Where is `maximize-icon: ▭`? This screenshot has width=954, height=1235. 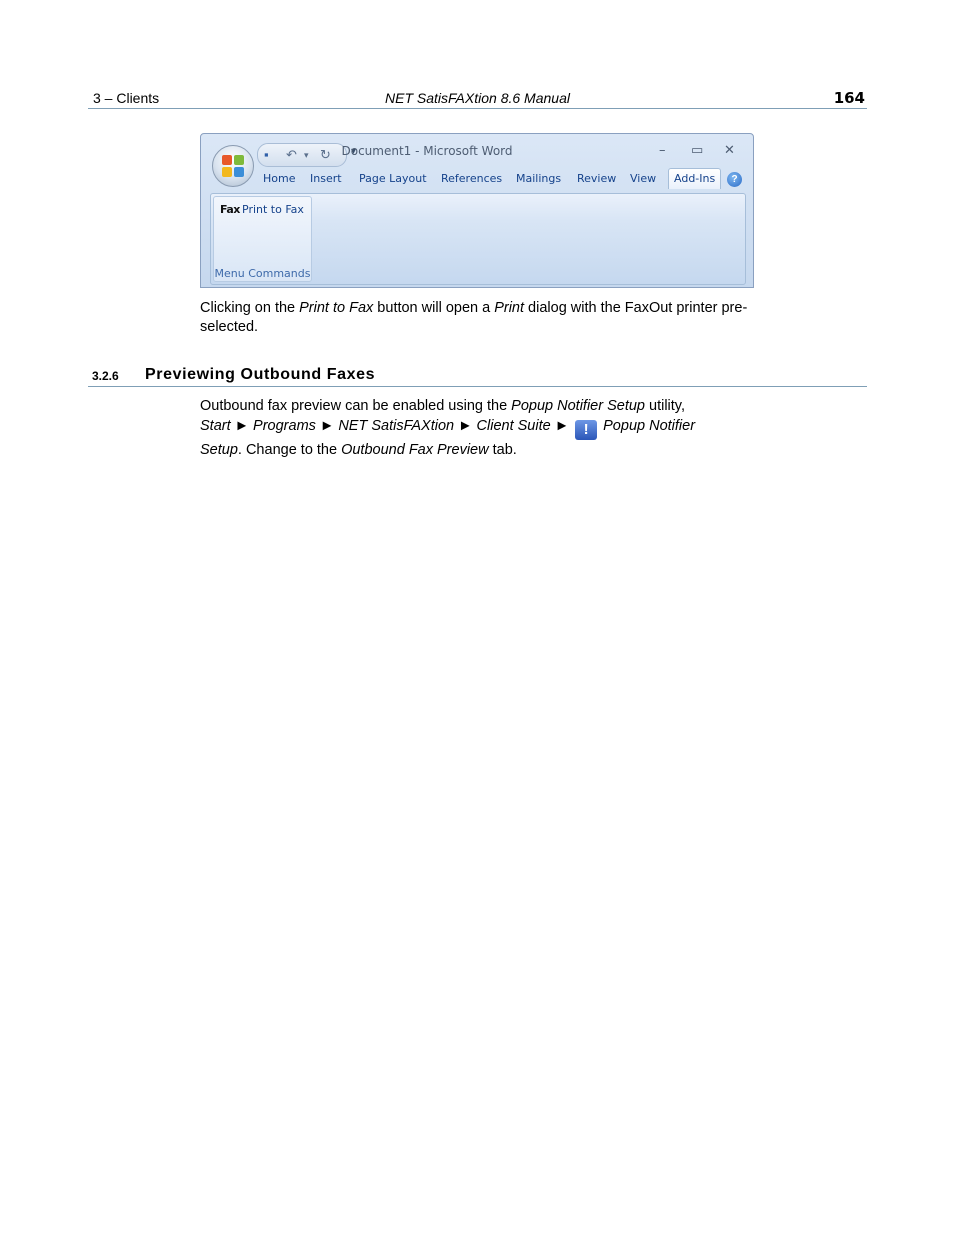
maximize-icon: ▭ is located at coordinates (697, 150).